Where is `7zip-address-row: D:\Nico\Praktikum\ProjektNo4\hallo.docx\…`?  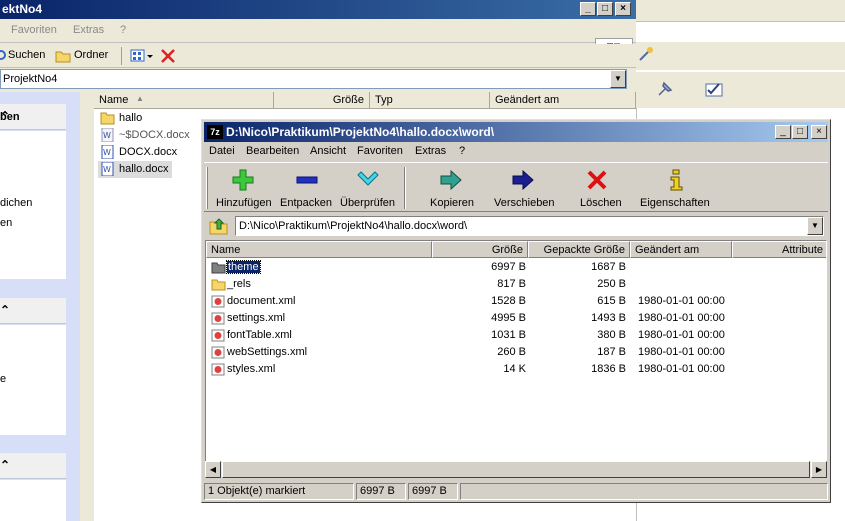
7zip-address-row: D:\Nico\Praktikum\ProjektNo4\hallo.docx\… is located at coordinates (516, 226).